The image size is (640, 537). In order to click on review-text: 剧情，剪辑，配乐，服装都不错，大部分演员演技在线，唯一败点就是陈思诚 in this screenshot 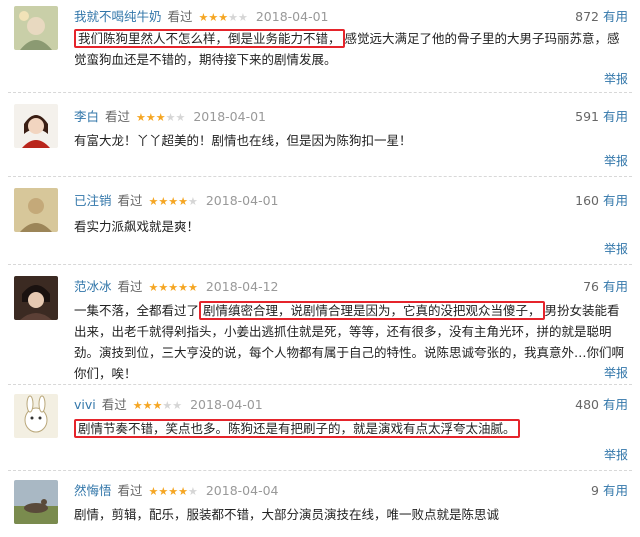, I will do `click(287, 514)`.